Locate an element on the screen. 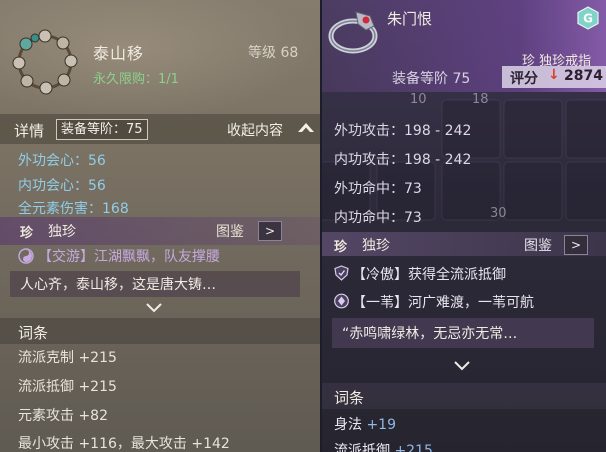 This screenshot has height=452, width=606. skill-line: 【一苇】河广难渡，一苇可航 is located at coordinates (443, 303).